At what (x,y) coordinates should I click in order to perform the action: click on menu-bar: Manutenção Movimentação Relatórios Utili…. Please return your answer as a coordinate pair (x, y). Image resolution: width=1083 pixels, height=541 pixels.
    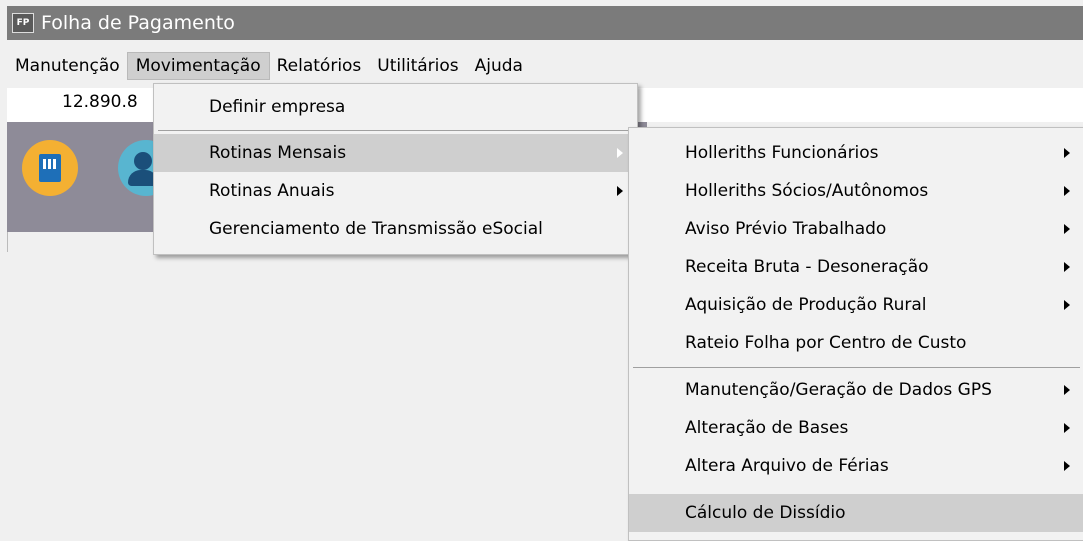
    Looking at the image, I should click on (269, 66).